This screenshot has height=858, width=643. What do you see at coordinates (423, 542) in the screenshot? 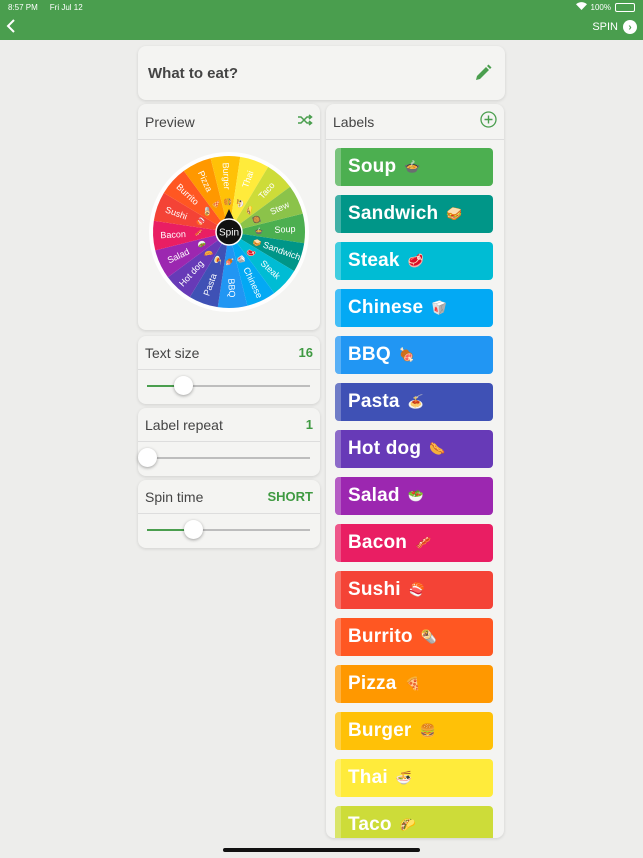
I see `label-item-emoji: 🥓` at bounding box center [423, 542].